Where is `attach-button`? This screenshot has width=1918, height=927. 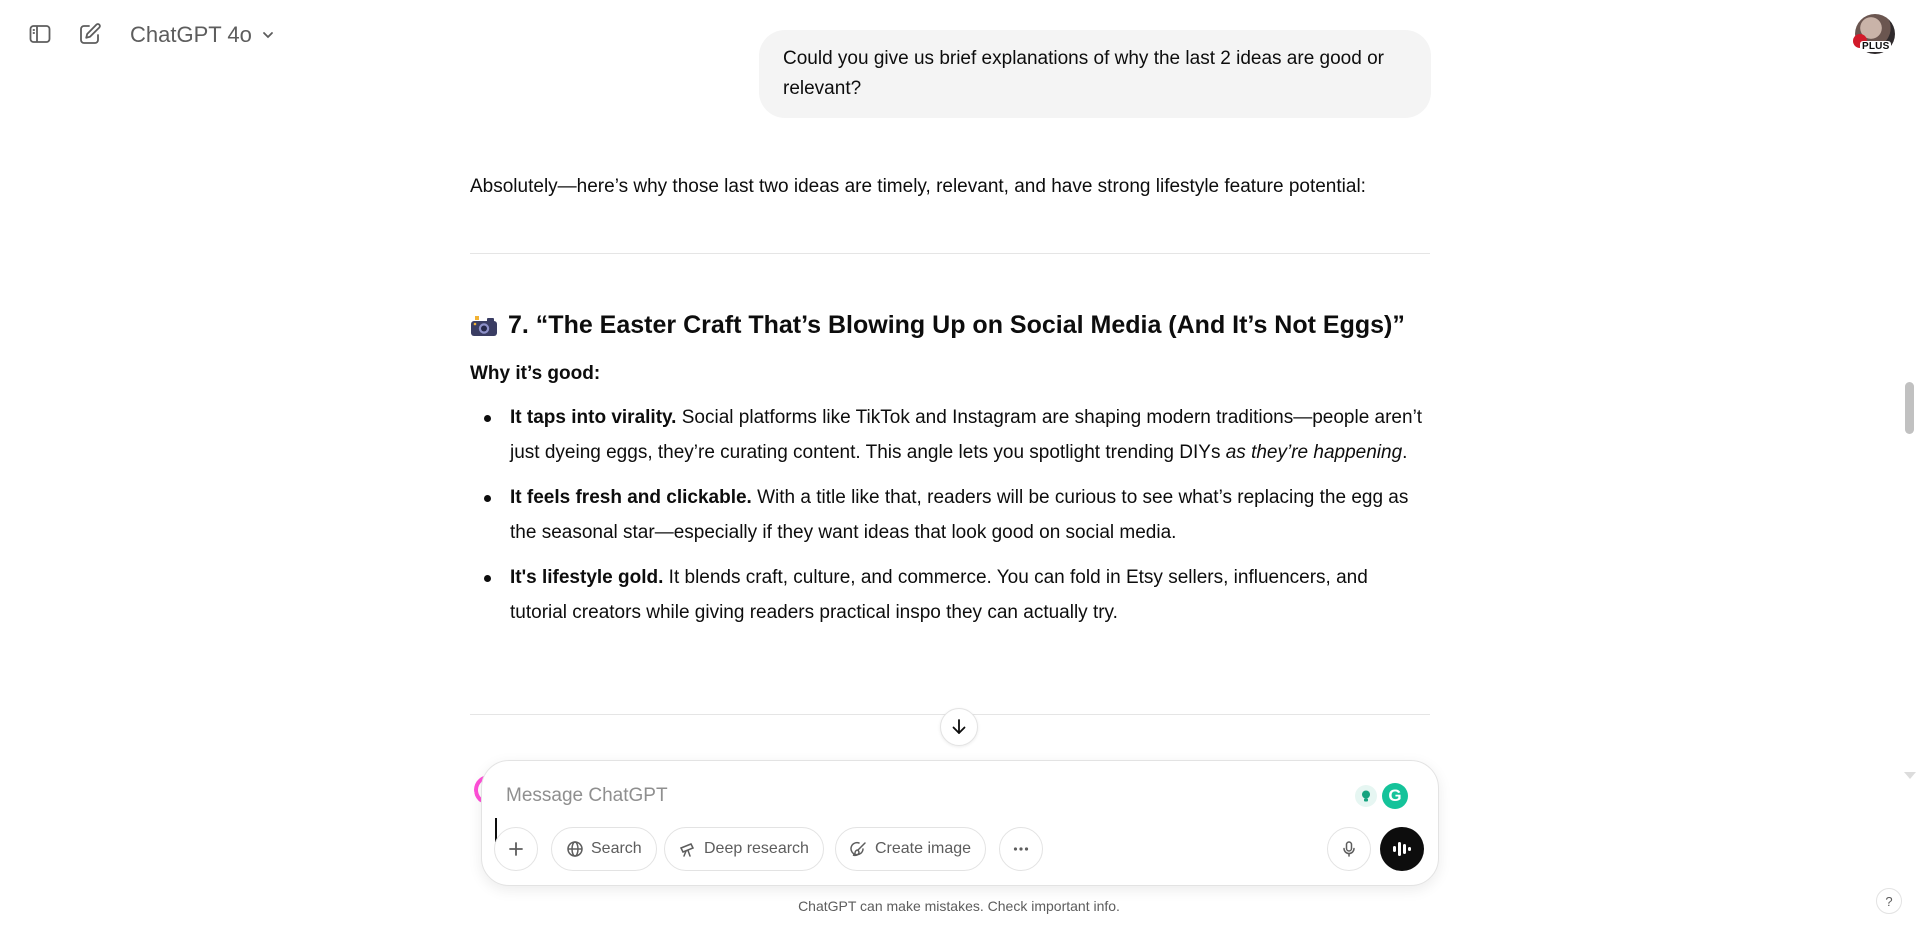 attach-button is located at coordinates (516, 849).